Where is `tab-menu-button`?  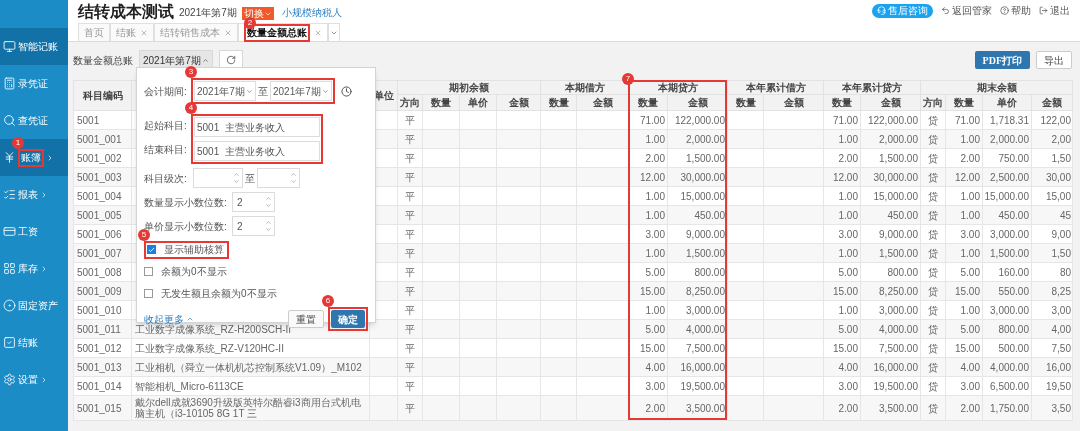
tab-menu-button is located at coordinates (334, 32).